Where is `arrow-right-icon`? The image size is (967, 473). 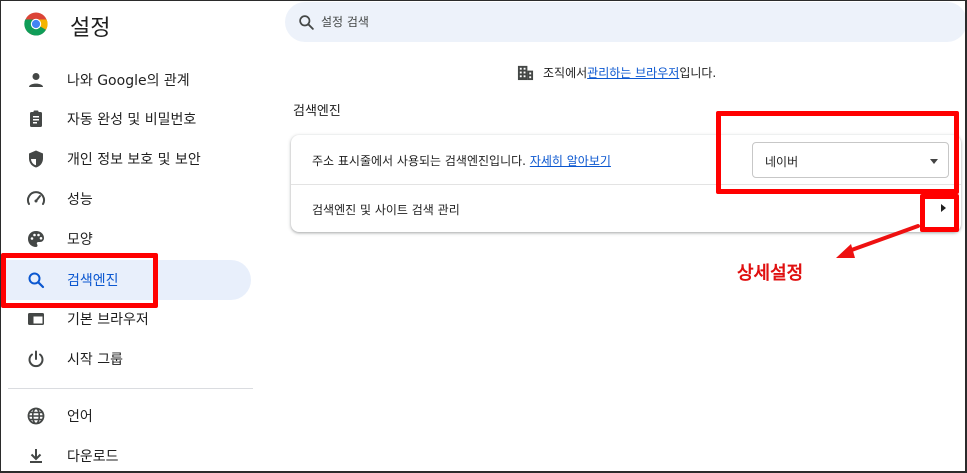
arrow-right-icon is located at coordinates (943, 208).